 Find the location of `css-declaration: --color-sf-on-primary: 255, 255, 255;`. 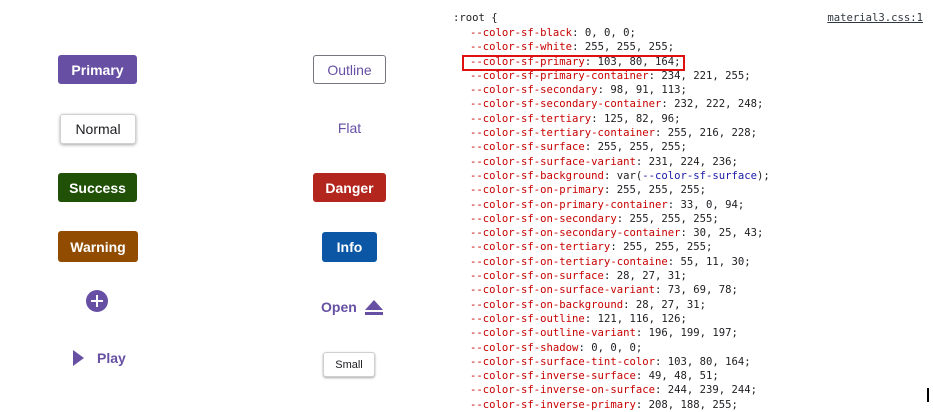

css-declaration: --color-sf-on-primary: 255, 255, 255; is located at coordinates (620, 190).